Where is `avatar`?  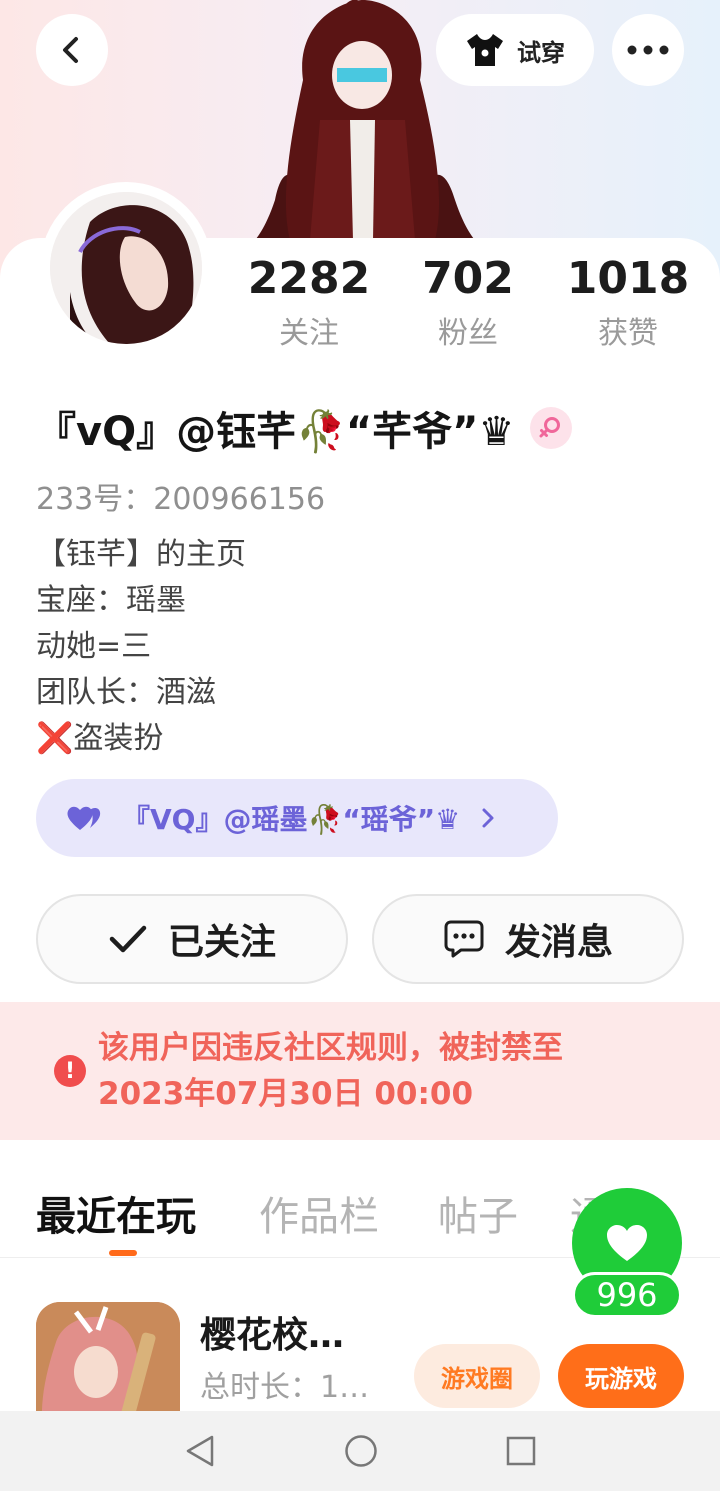
avatar is located at coordinates (126, 268).